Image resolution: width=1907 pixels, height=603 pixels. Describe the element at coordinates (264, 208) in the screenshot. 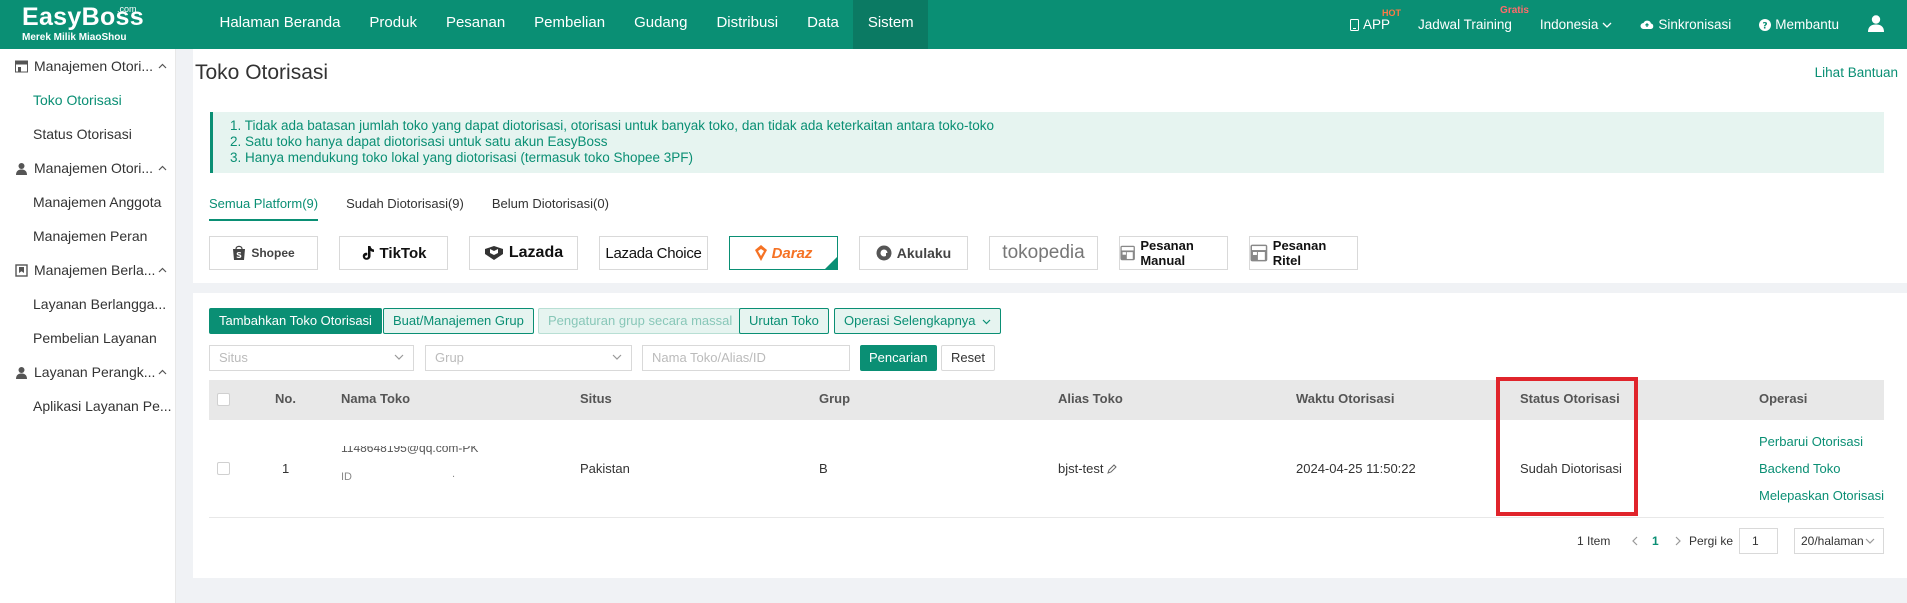

I see `tab-all-platforms: Semua Platform(9)` at that location.